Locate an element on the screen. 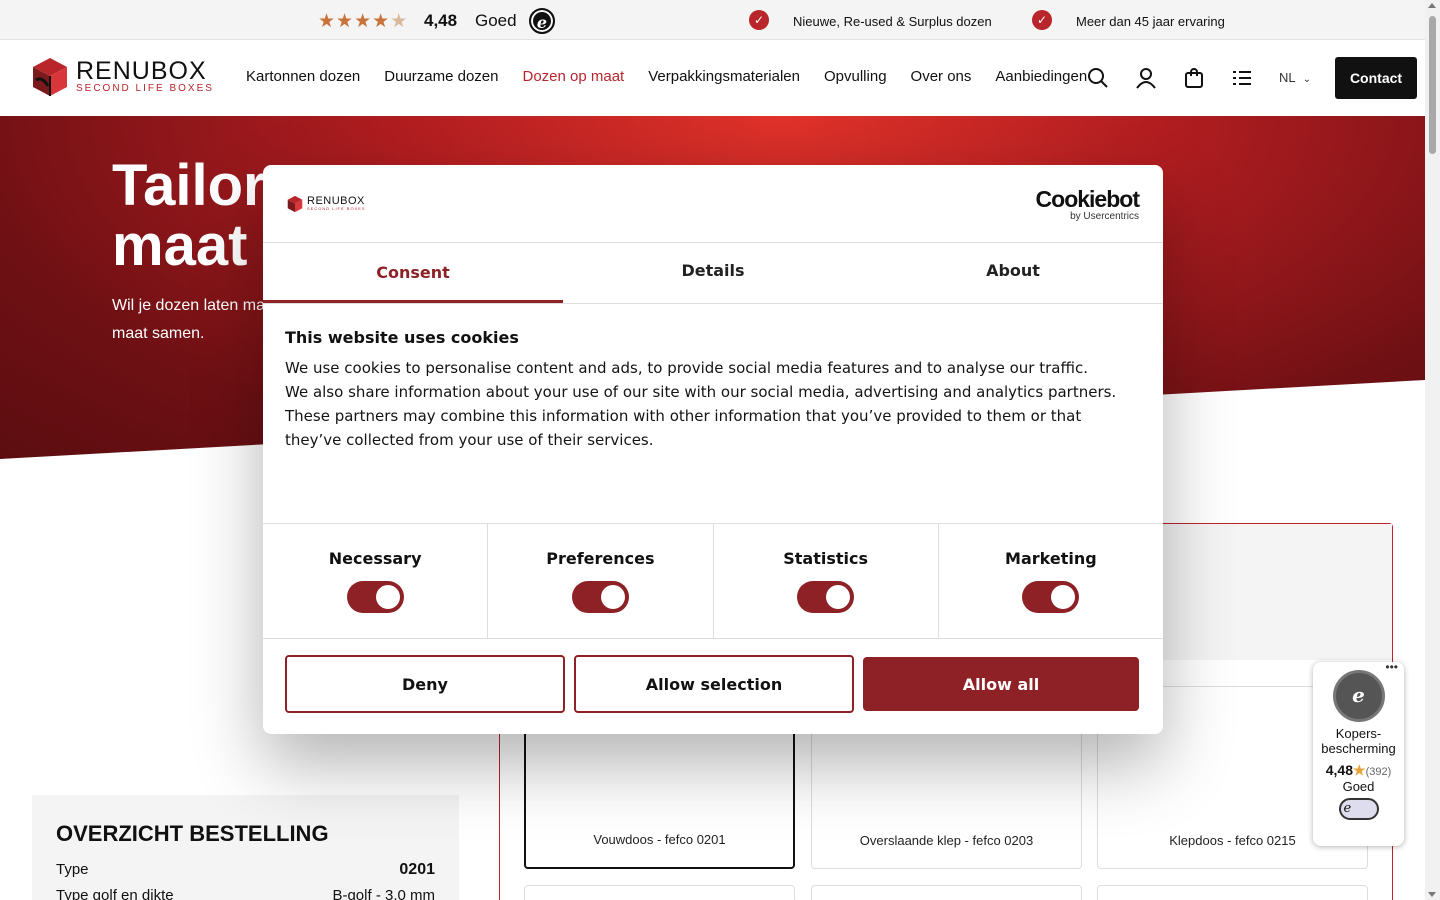 This screenshot has height=900, width=1440. score-word: Goed is located at coordinates (1358, 786).